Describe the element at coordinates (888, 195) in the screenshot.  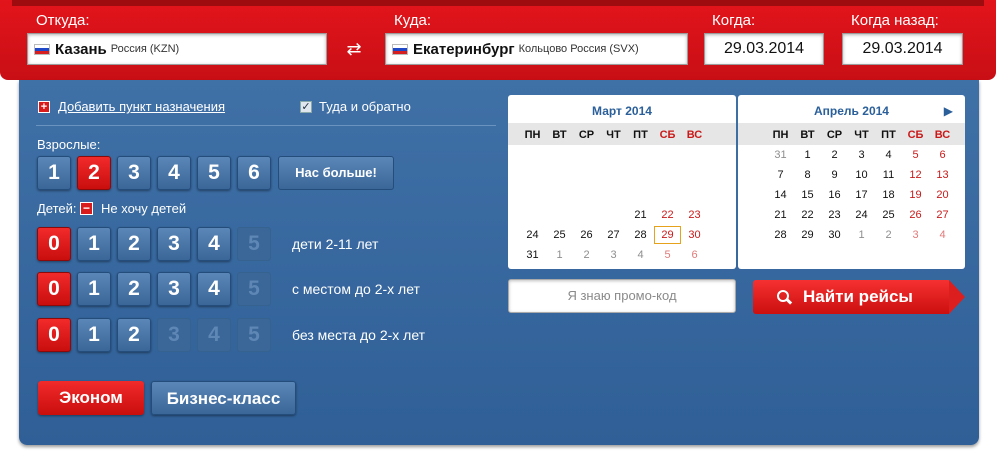
I see `calendar-day: 18` at that location.